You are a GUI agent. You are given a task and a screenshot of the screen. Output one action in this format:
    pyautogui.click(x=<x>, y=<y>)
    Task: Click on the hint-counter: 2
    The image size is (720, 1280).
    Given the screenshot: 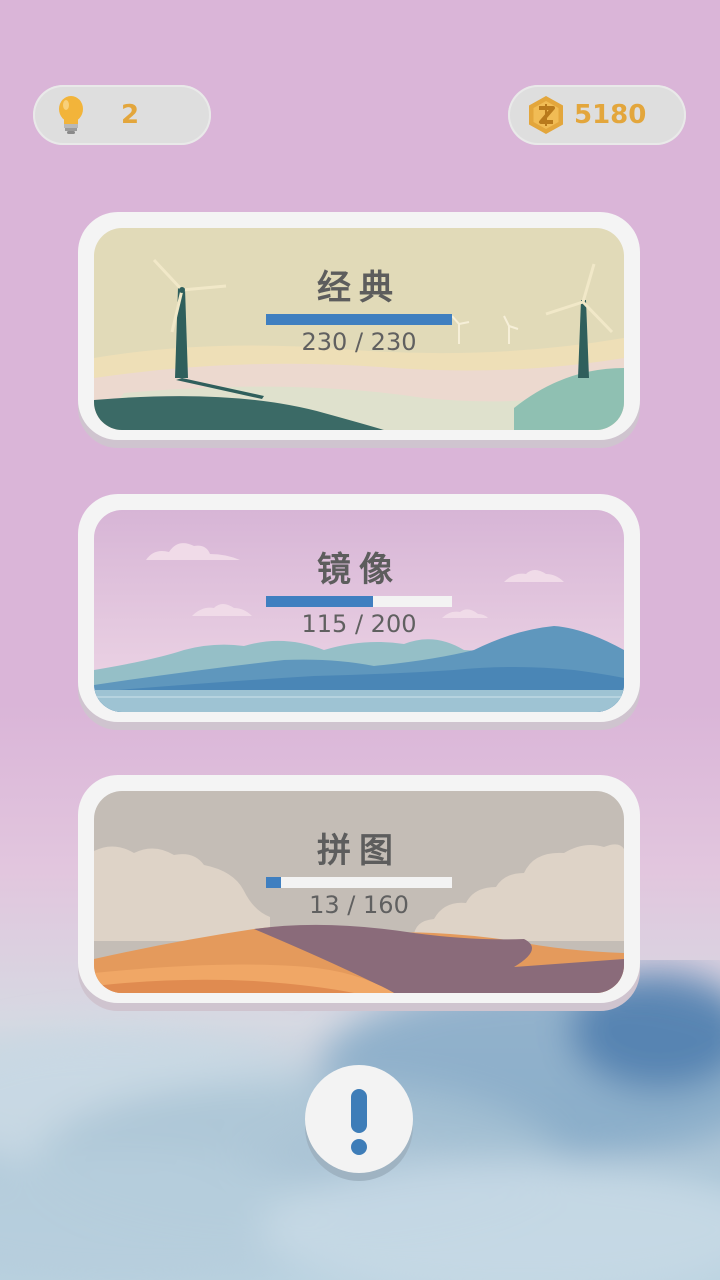 What is the action you would take?
    pyautogui.click(x=122, y=115)
    